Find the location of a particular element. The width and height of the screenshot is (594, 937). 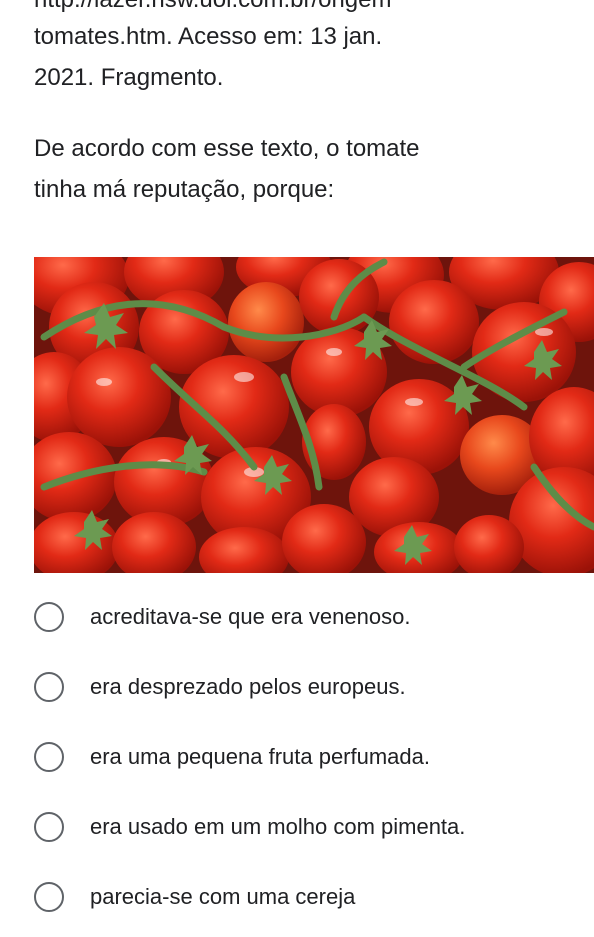

answer-option-1: acreditava-se que era venenoso. is located at coordinates (304, 617).